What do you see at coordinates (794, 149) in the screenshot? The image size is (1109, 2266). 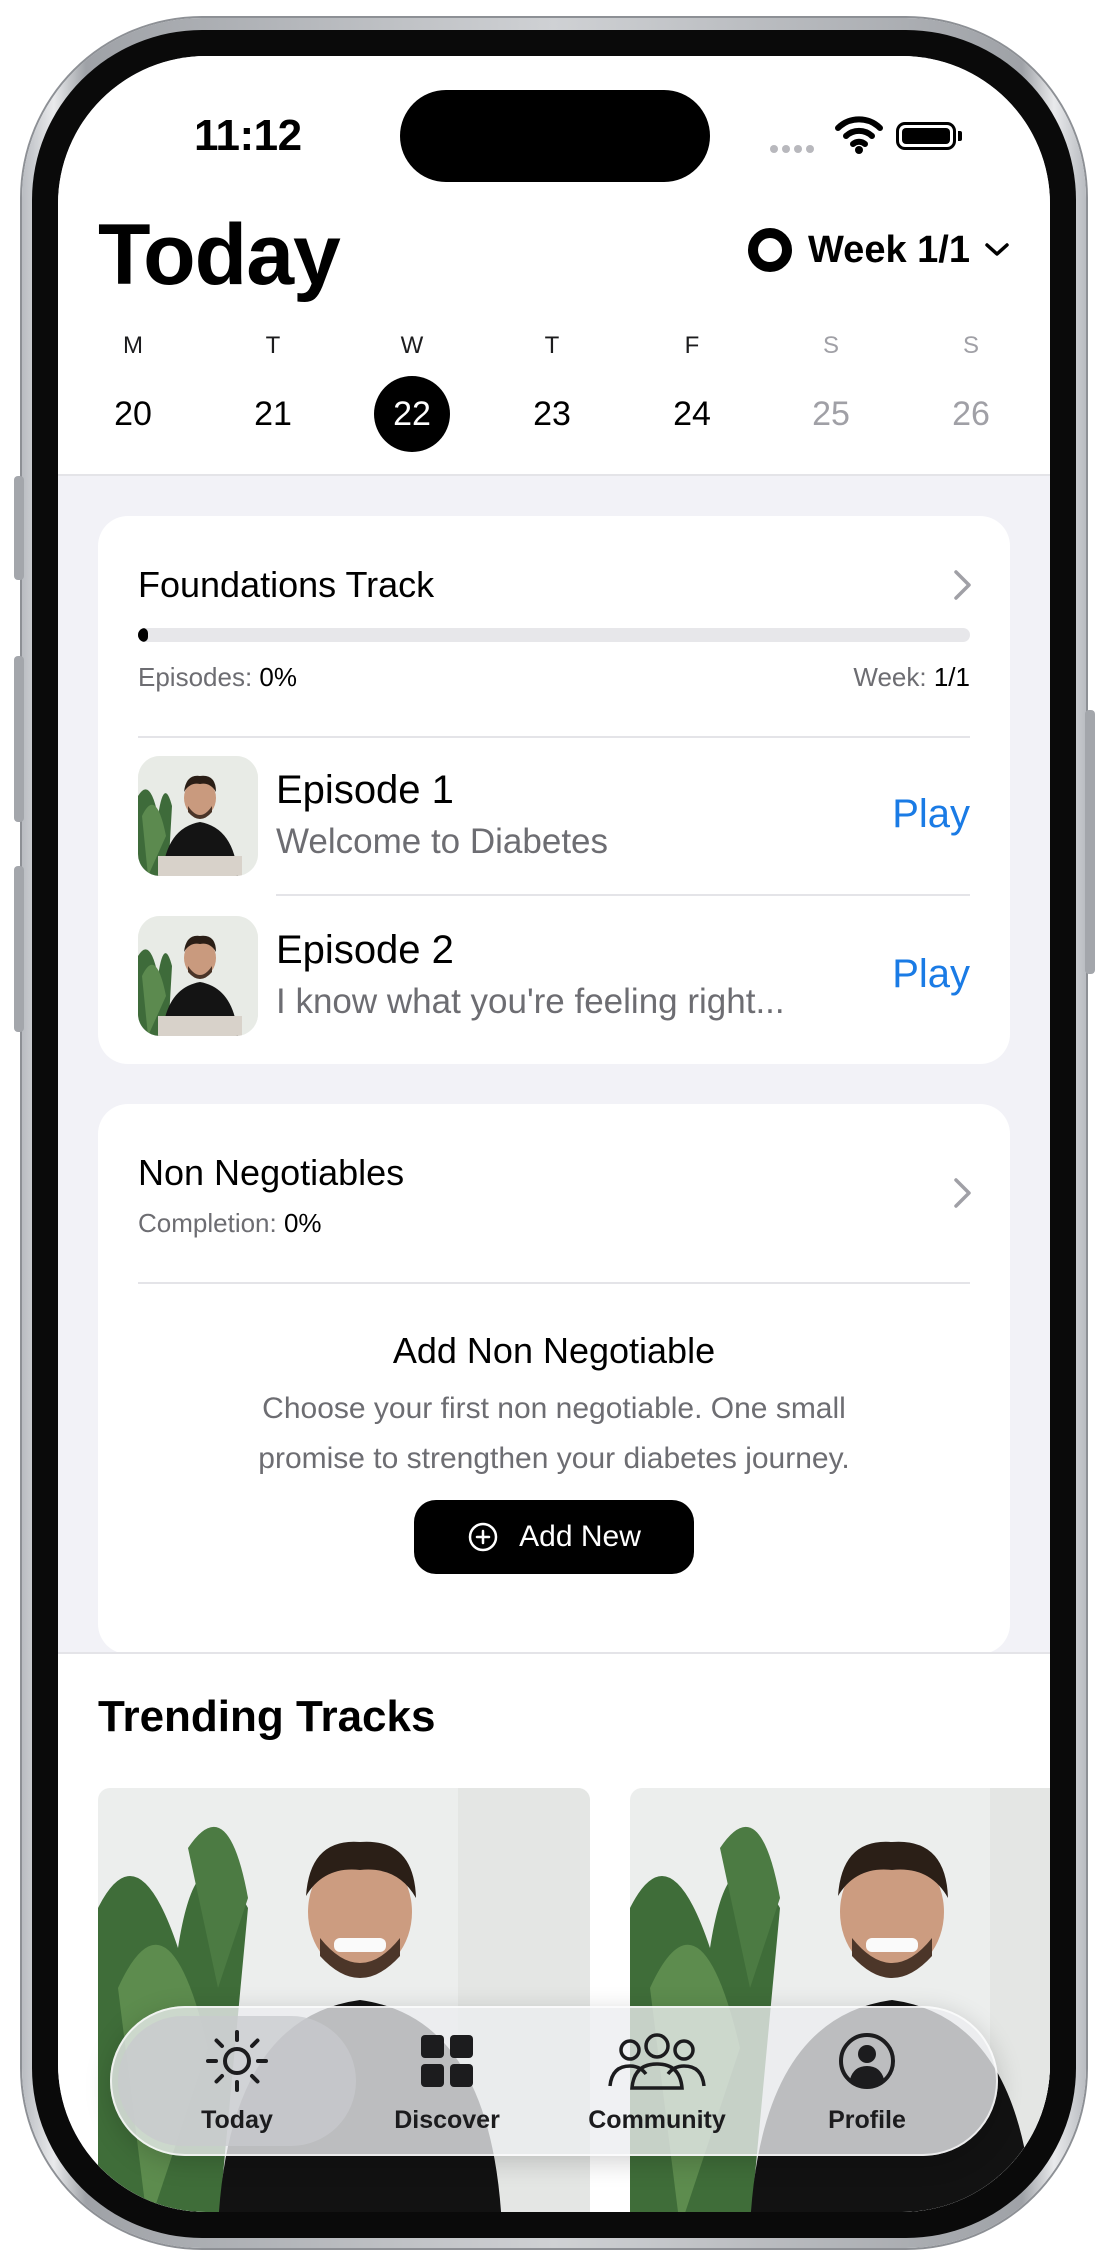 I see `cellular-signal-icon` at bounding box center [794, 149].